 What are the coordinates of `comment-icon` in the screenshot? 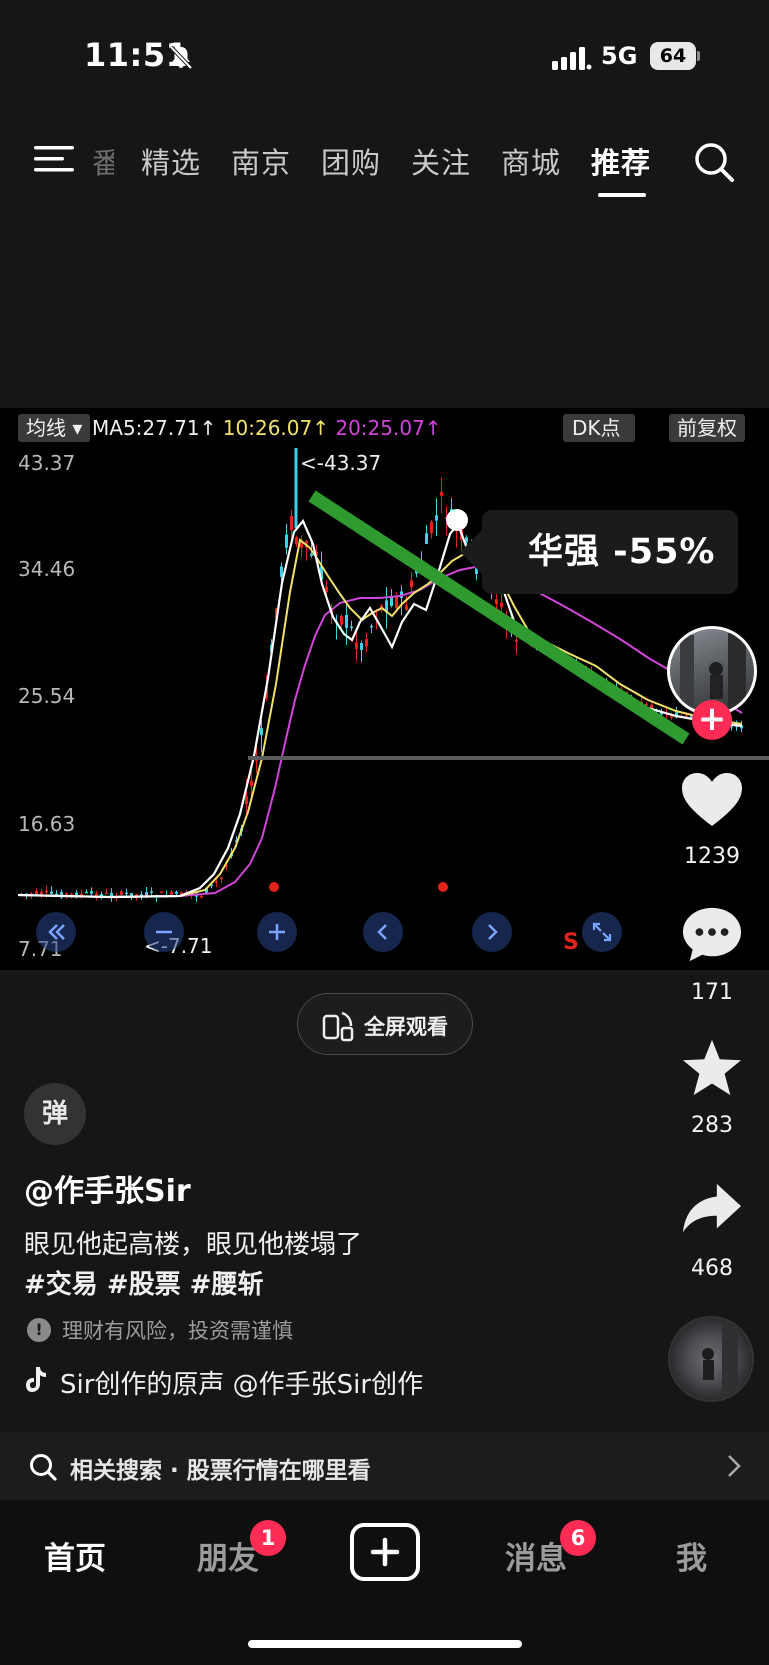 It's located at (712, 934).